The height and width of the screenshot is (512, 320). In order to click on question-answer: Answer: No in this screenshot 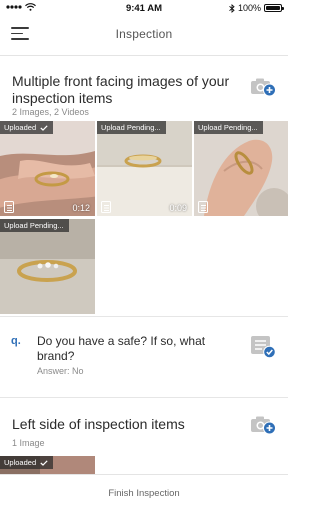, I will do `click(60, 371)`.